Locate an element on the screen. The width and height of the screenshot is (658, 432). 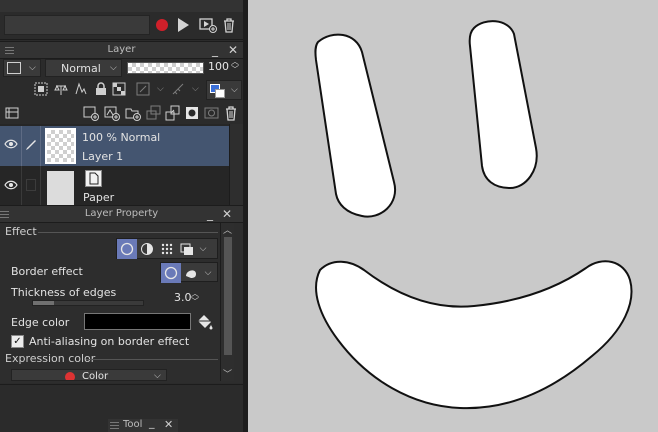
watercolor-edge-icon is located at coordinates (191, 273).